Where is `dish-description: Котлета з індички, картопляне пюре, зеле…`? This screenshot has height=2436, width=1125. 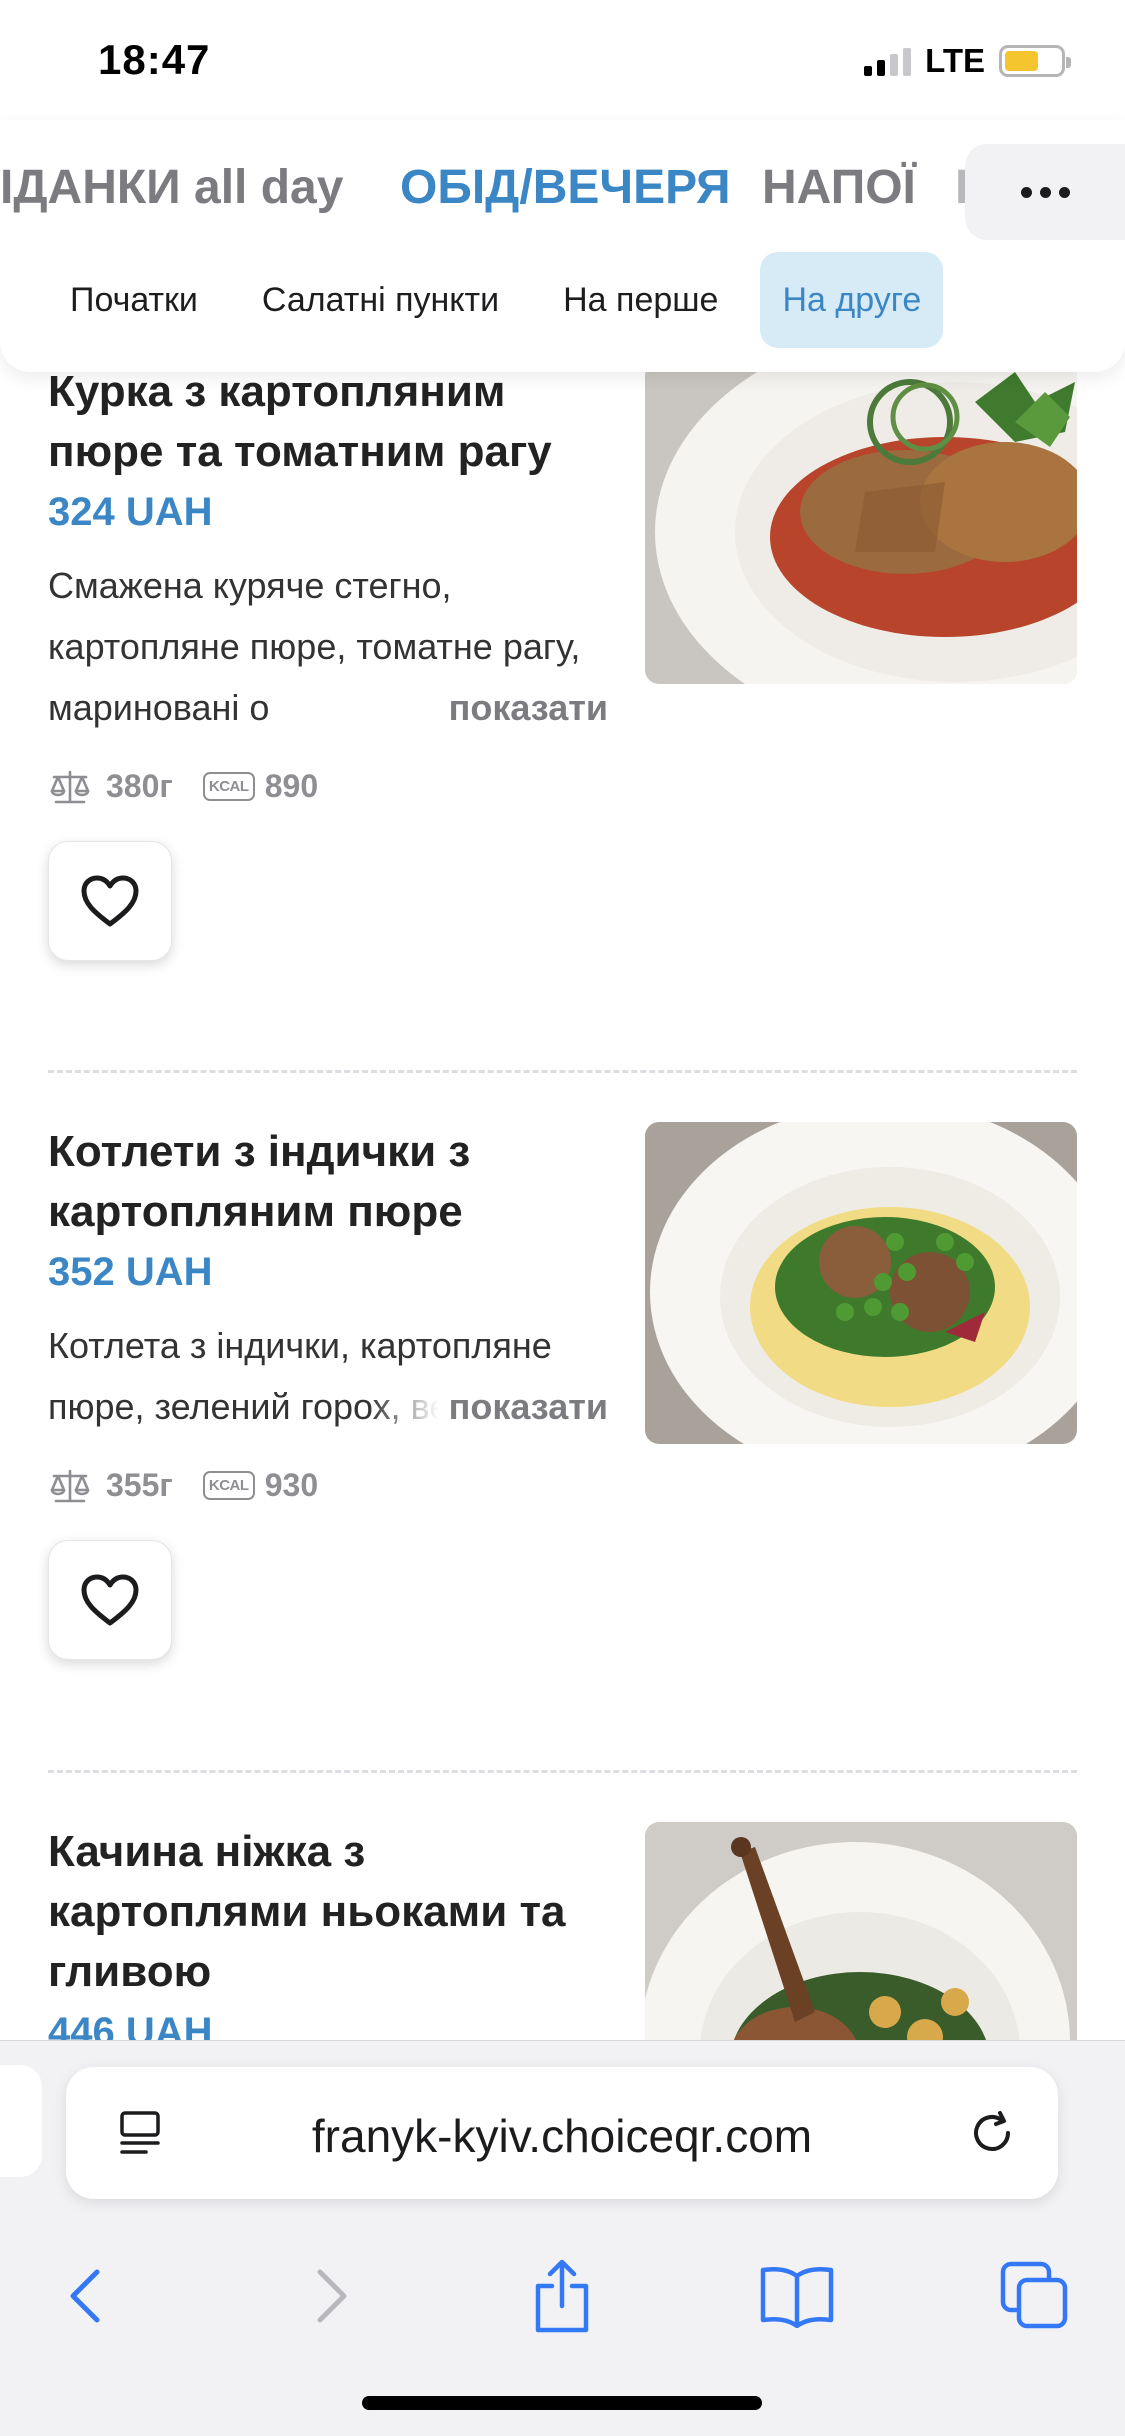 dish-description: Котлета з індички, картопляне пюре, зеле… is located at coordinates (328, 1376).